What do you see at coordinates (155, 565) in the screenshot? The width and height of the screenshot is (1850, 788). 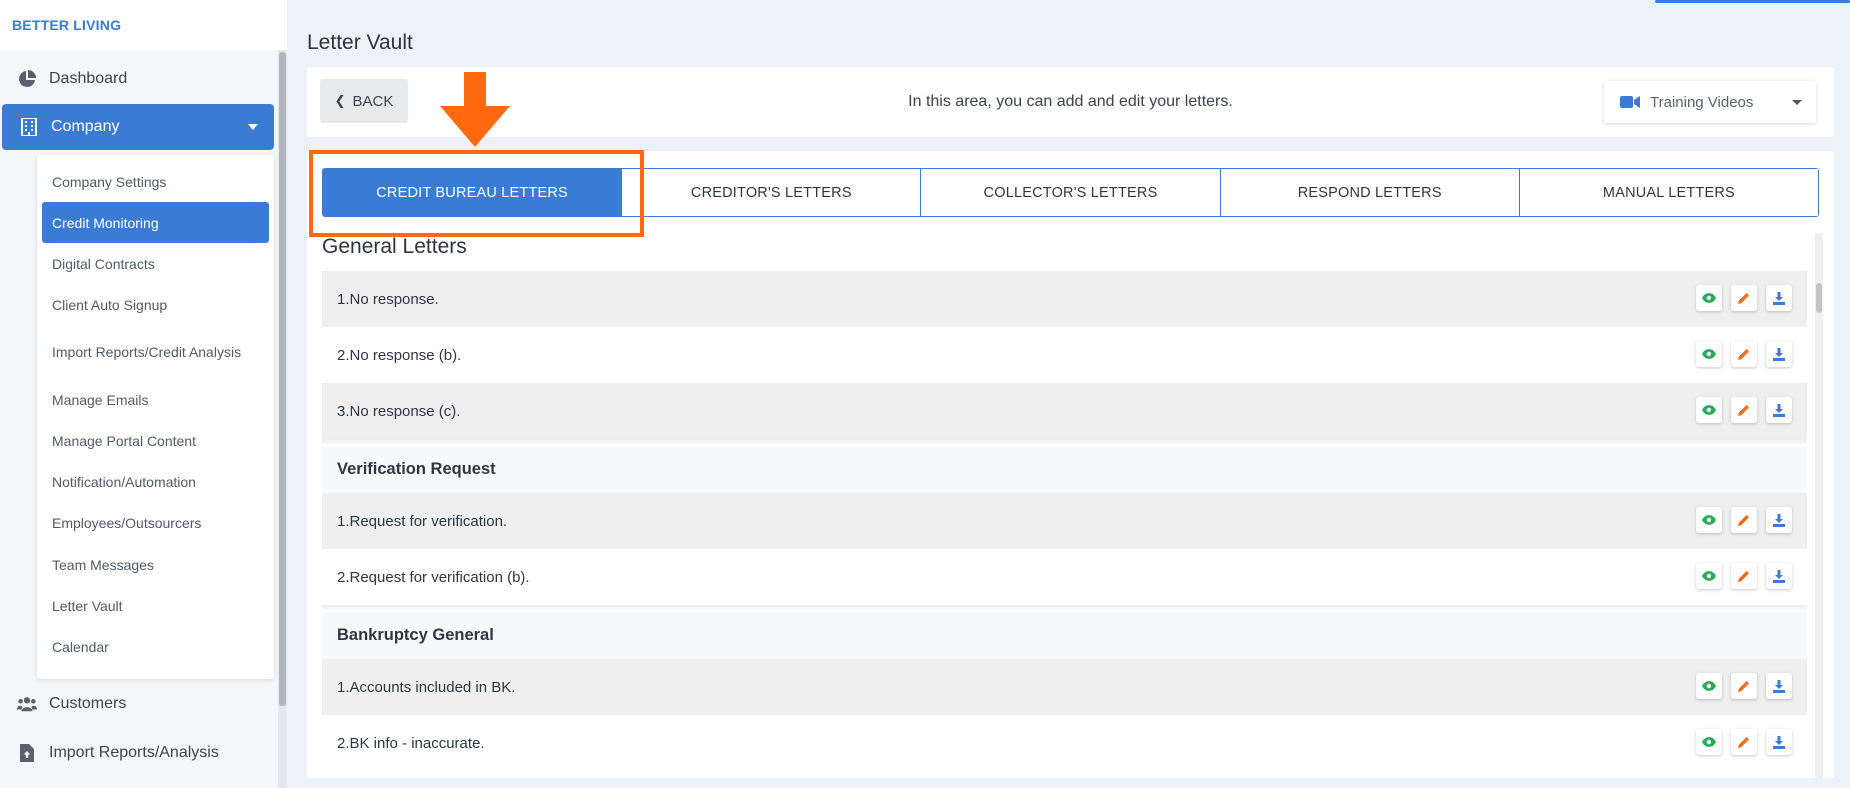 I see `submenu-item-team-messages: Team Messages` at bounding box center [155, 565].